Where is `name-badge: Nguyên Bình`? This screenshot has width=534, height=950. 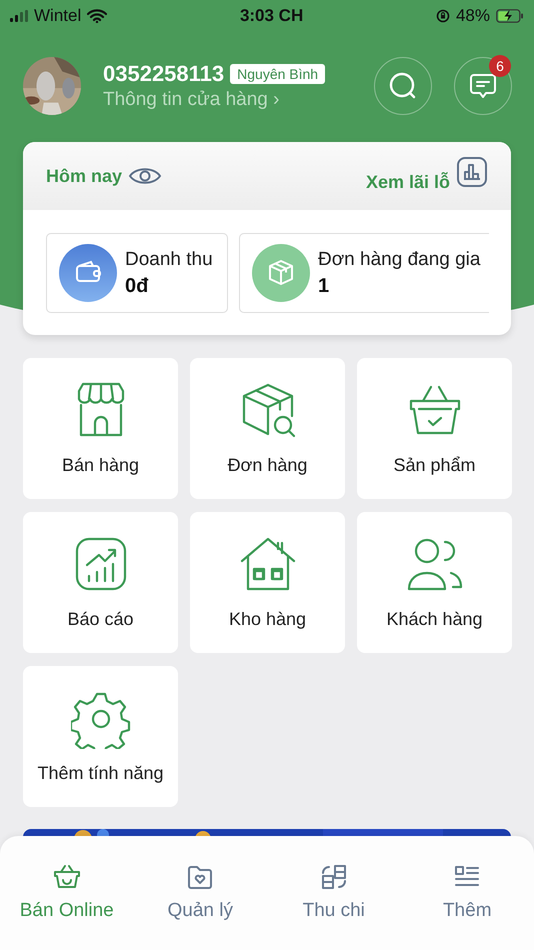 name-badge: Nguyên Bình is located at coordinates (278, 74).